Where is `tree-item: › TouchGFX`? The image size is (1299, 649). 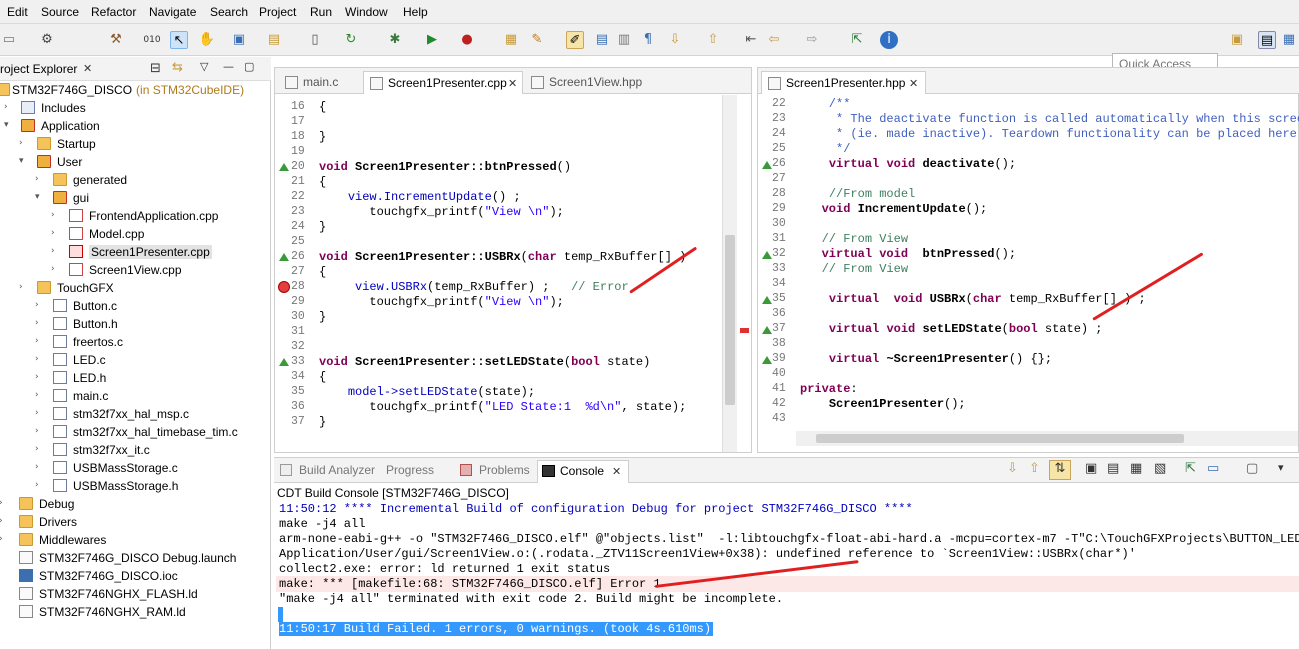 tree-item: › TouchGFX is located at coordinates (135, 288).